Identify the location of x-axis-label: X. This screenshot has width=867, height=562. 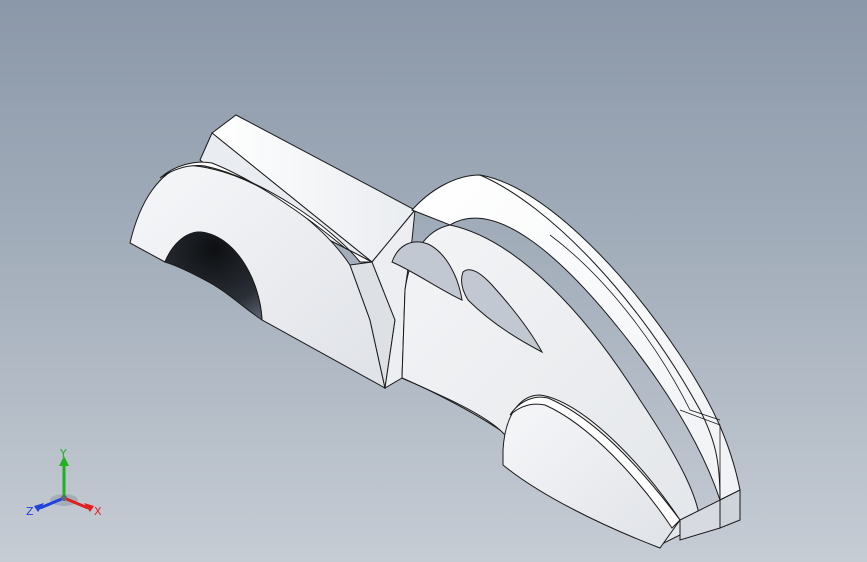
(98, 511).